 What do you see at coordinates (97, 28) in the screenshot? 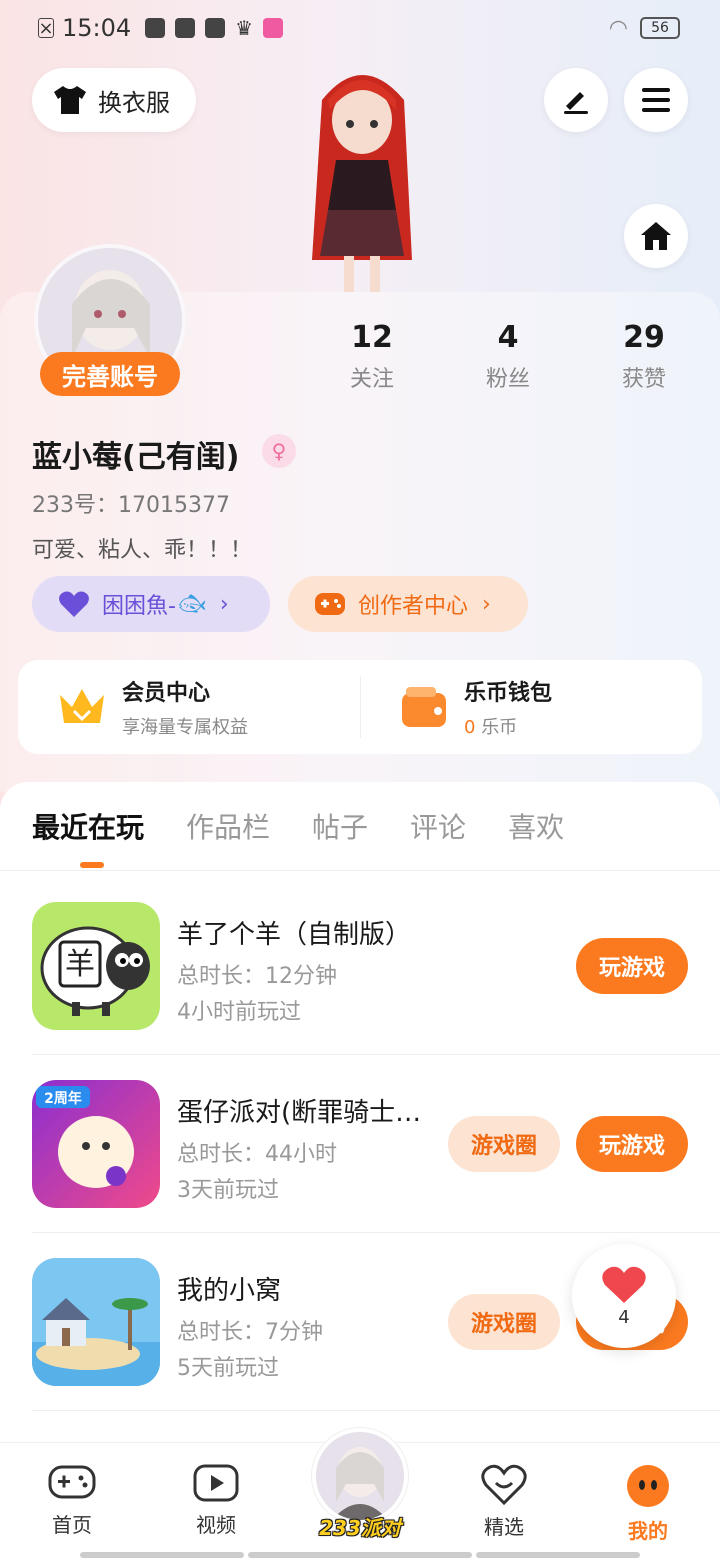
I see `status-time: 15:04` at bounding box center [97, 28].